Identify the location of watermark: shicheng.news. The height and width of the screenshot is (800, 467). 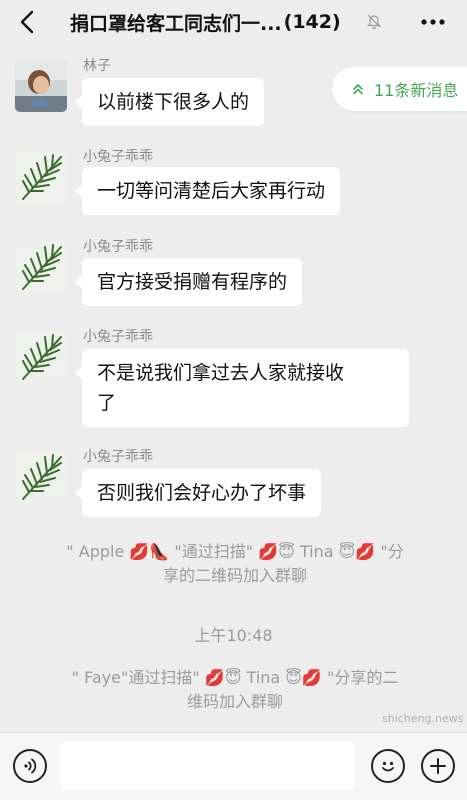
(423, 718).